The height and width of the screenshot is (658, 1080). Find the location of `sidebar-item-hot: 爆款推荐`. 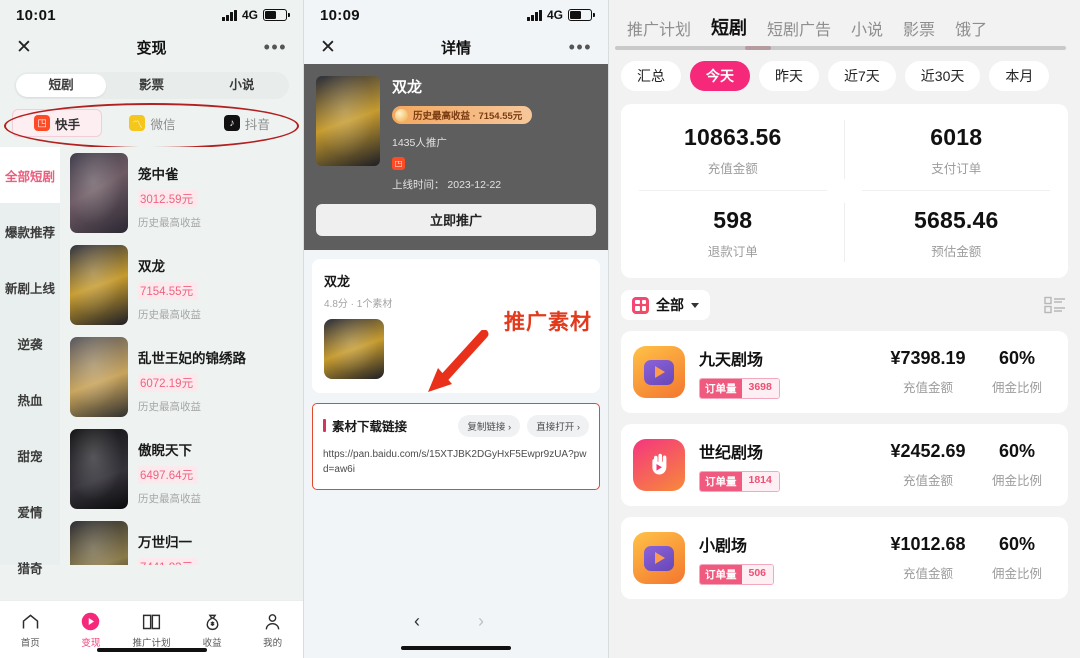

sidebar-item-hot: 爆款推荐 is located at coordinates (30, 231).